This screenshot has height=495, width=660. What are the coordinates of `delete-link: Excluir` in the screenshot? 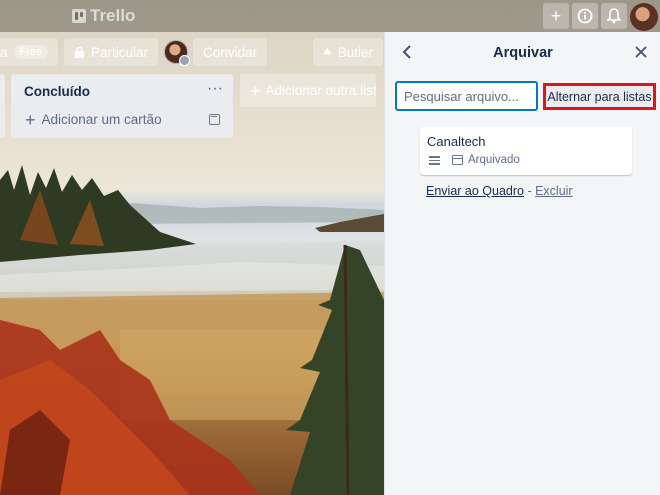 It's located at (554, 191).